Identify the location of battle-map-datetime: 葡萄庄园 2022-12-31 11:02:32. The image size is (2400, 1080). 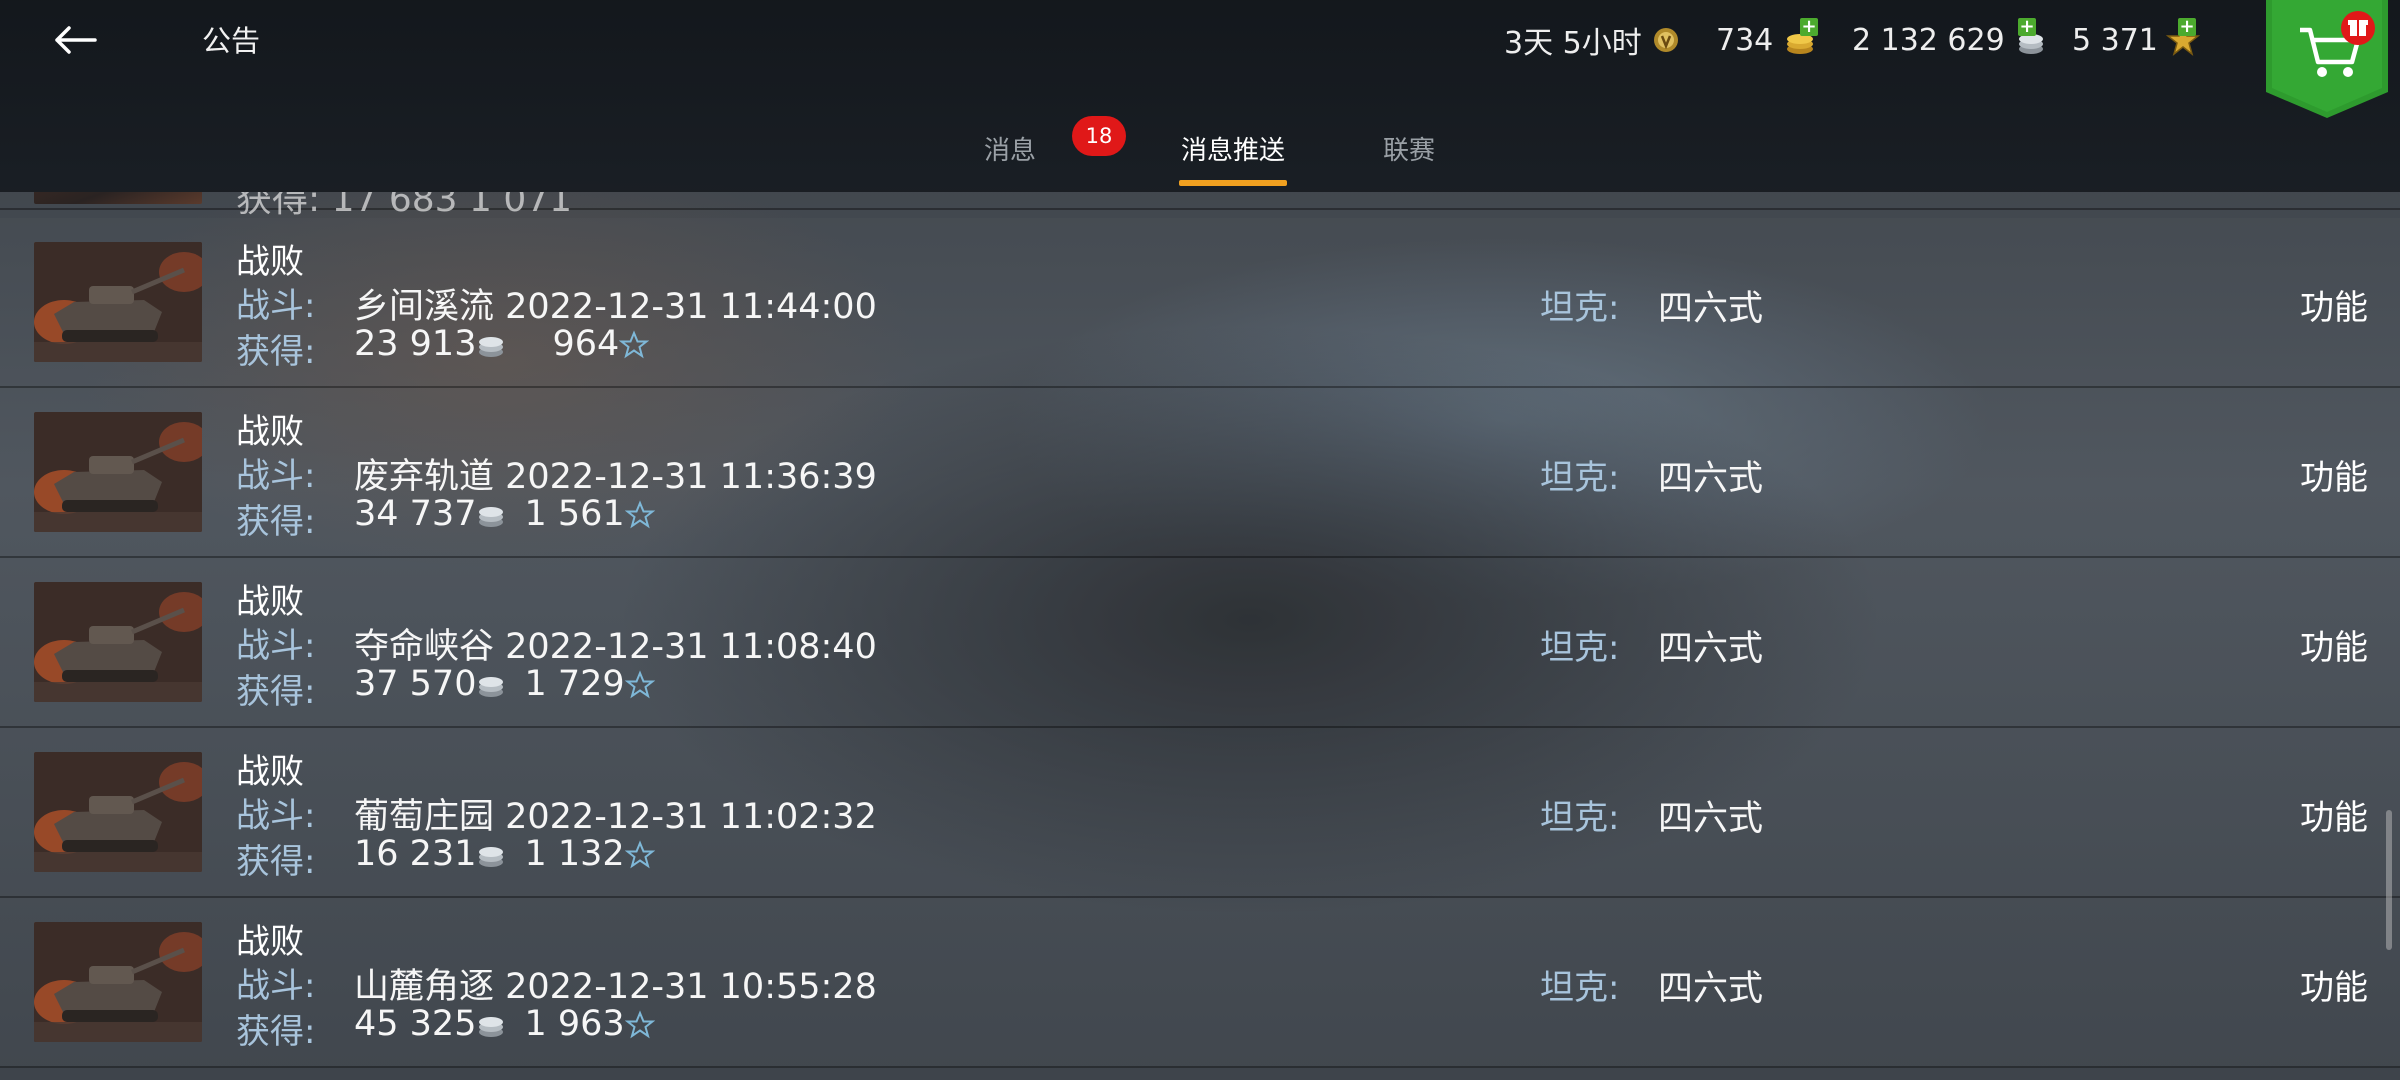
(615, 817).